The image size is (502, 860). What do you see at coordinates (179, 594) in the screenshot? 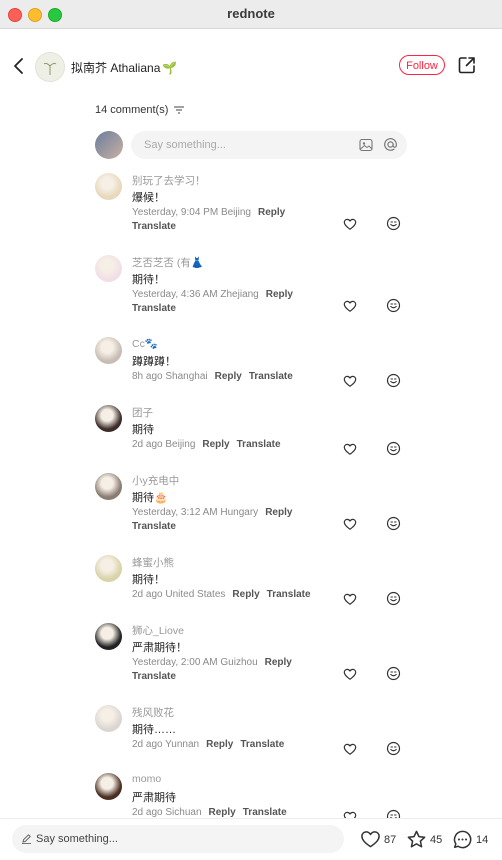
I see `comment-time-location: 2d ago United States` at bounding box center [179, 594].